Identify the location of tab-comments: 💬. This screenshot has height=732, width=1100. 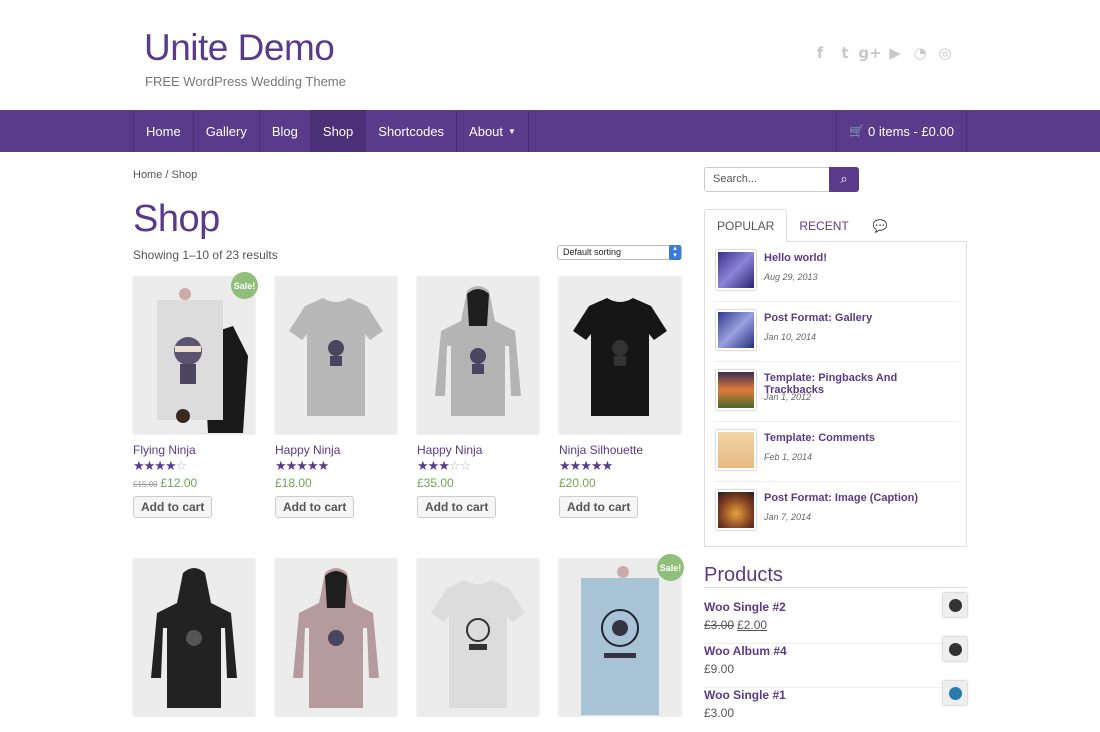
(880, 225).